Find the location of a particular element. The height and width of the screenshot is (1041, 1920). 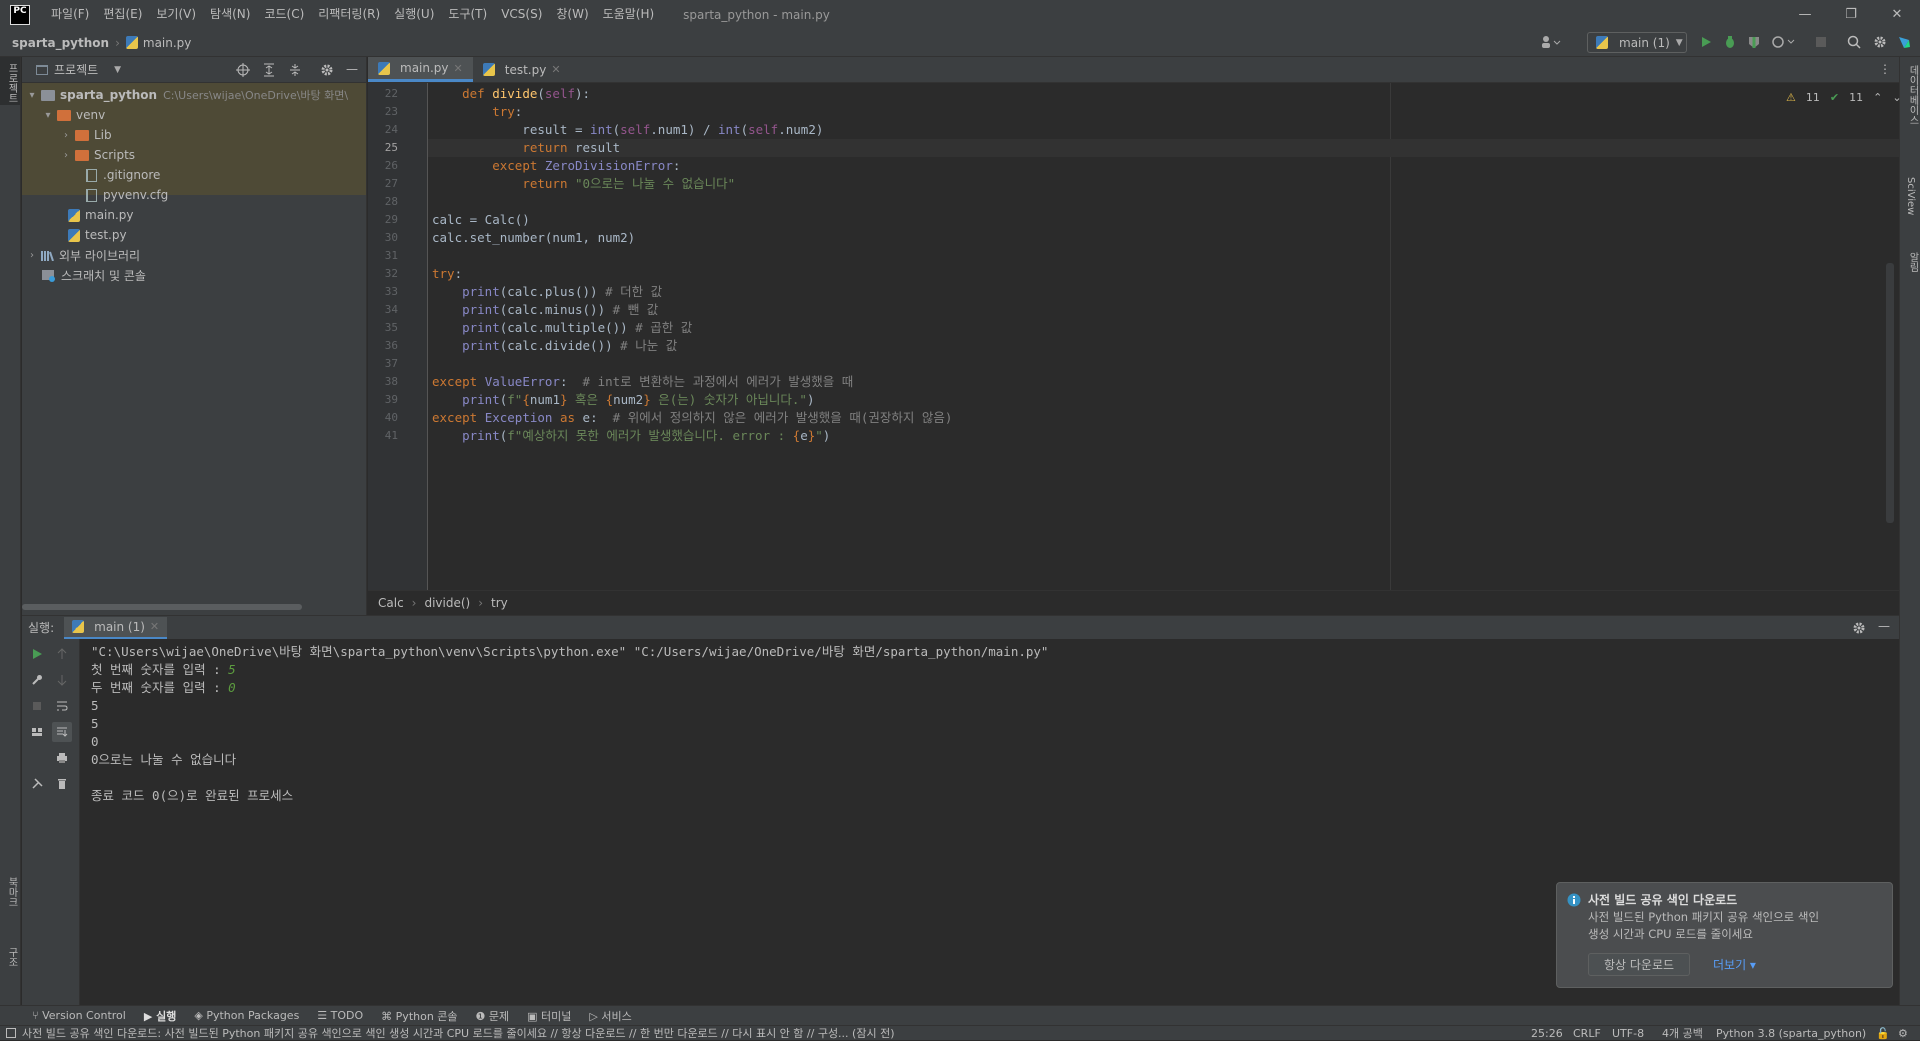

horizontal-scrollbar is located at coordinates (162, 607).